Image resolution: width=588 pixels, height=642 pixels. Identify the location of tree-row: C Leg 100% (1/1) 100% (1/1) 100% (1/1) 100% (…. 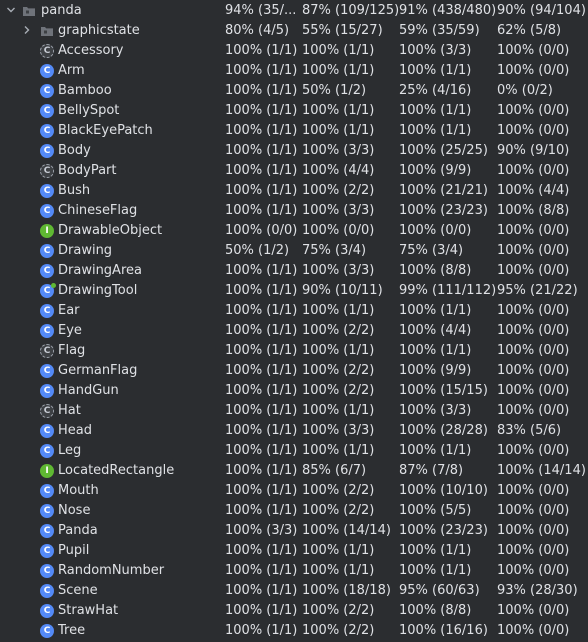
(294, 451).